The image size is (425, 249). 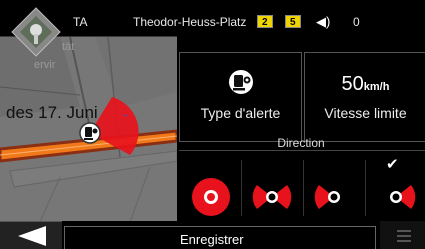 What do you see at coordinates (265, 21) in the screenshot?
I see `road-badge-1: 2` at bounding box center [265, 21].